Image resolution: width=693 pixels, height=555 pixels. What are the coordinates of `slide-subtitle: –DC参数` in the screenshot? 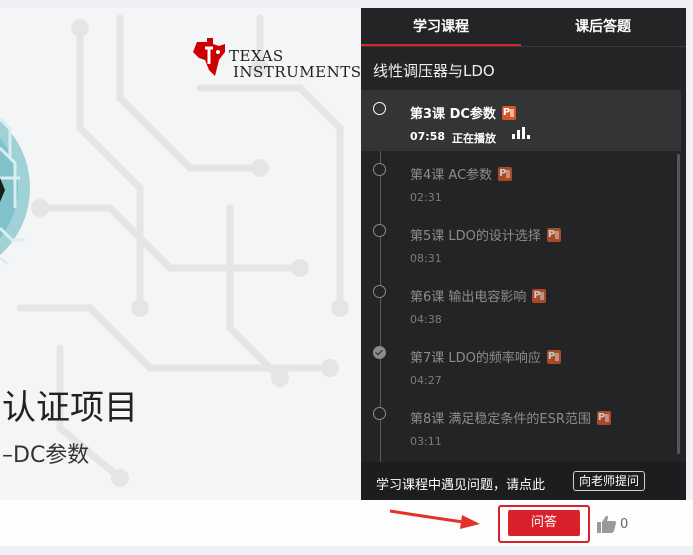 It's located at (46, 455).